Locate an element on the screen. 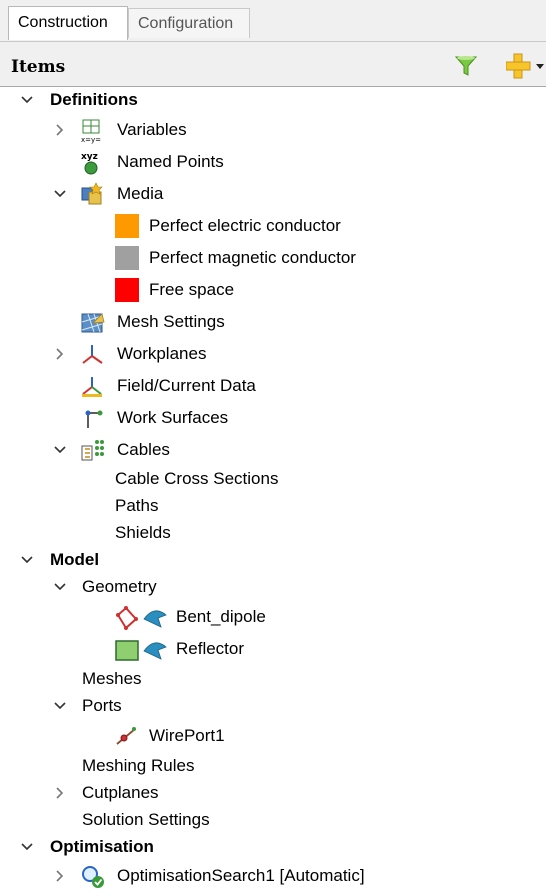 This screenshot has width=546, height=896. tree-label: Cable Cross Sections is located at coordinates (197, 478).